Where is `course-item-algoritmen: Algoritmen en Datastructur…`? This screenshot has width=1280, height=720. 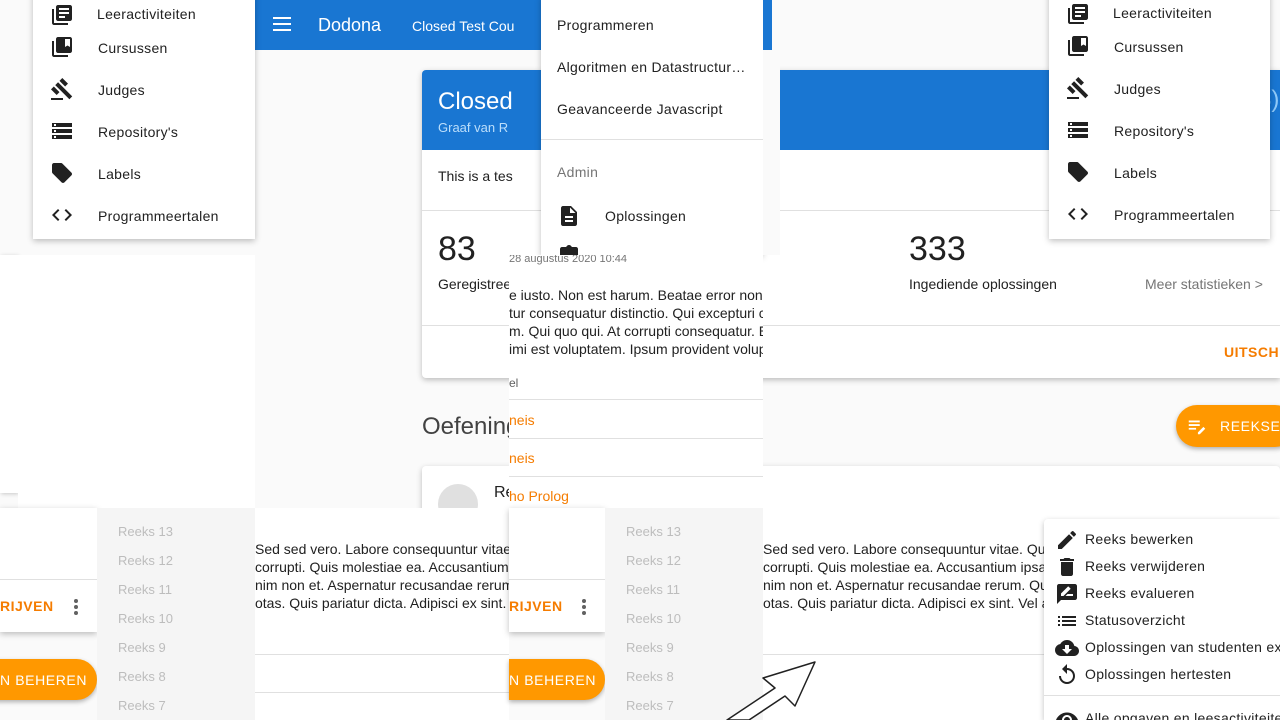
course-item-algoritmen: Algoritmen en Datastructur… is located at coordinates (655, 67).